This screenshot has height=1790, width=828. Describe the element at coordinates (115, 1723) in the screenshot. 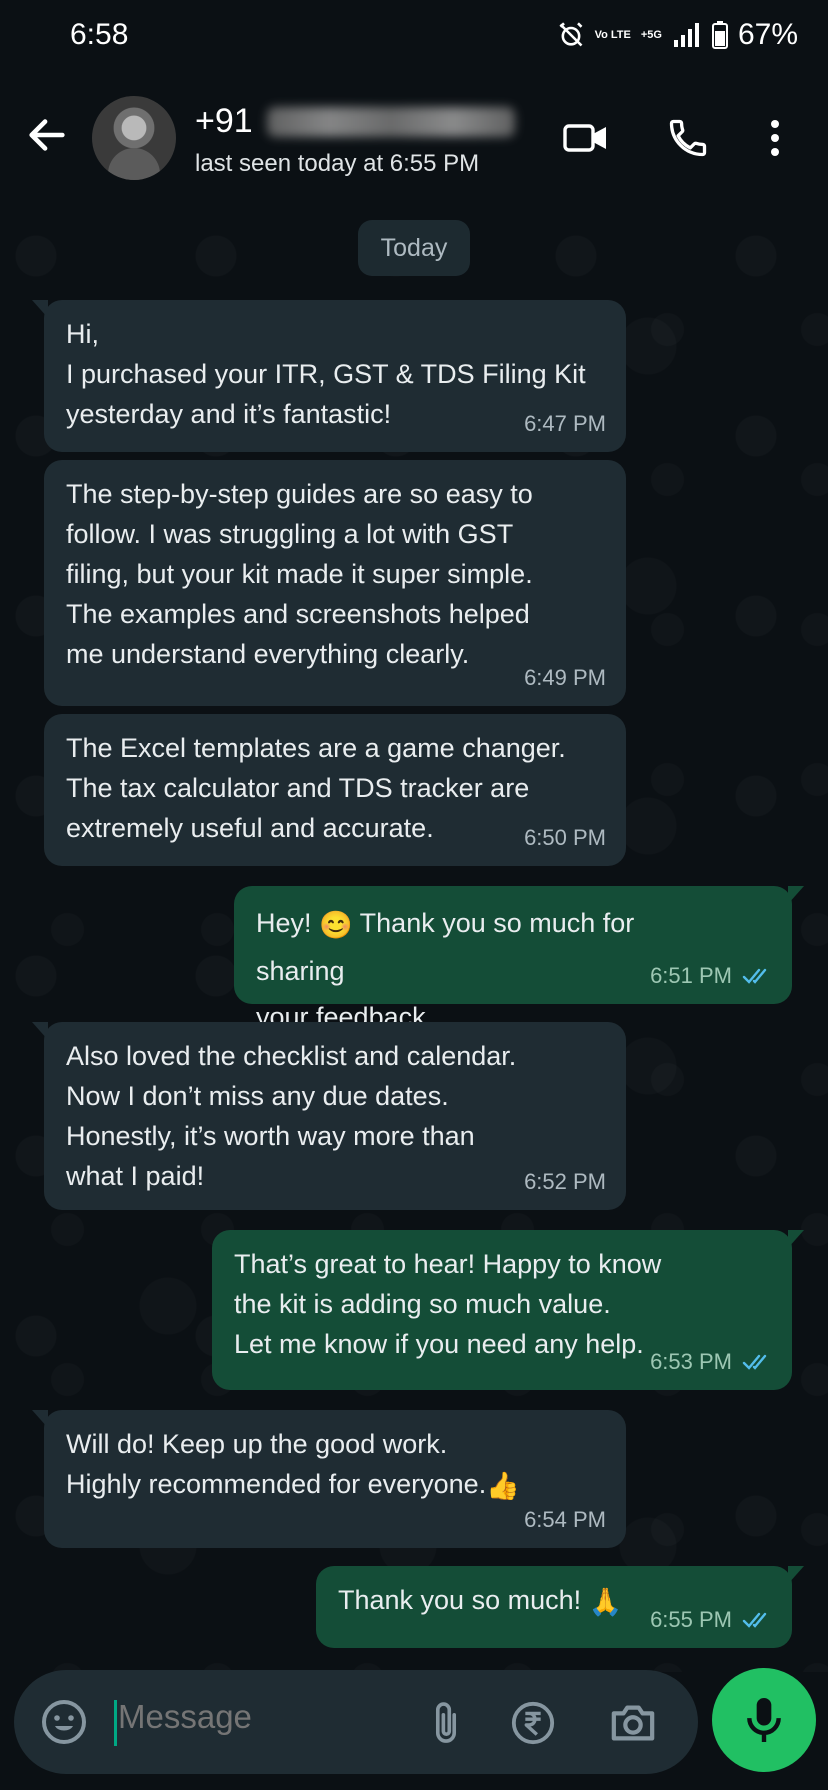

I see `text-cursor` at that location.